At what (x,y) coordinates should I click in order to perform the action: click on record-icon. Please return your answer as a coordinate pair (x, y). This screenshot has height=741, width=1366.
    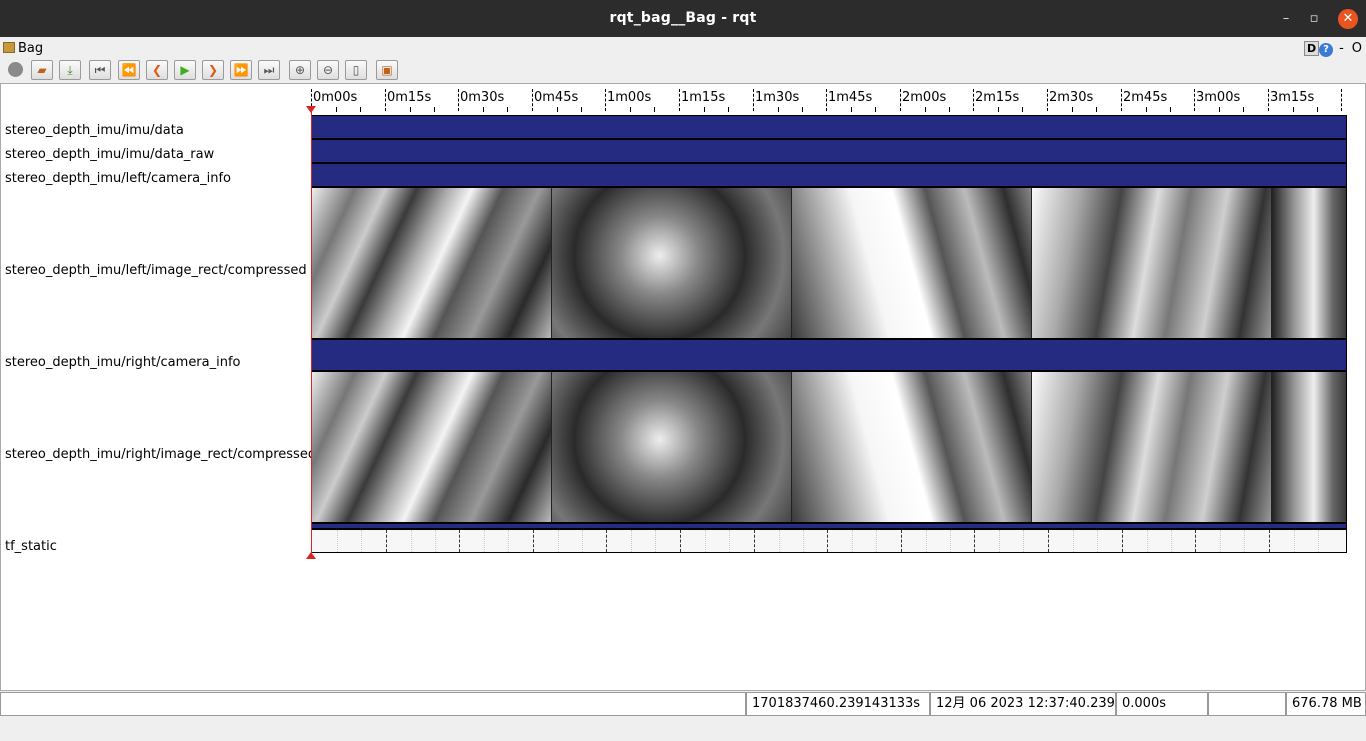
    Looking at the image, I should click on (15, 69).